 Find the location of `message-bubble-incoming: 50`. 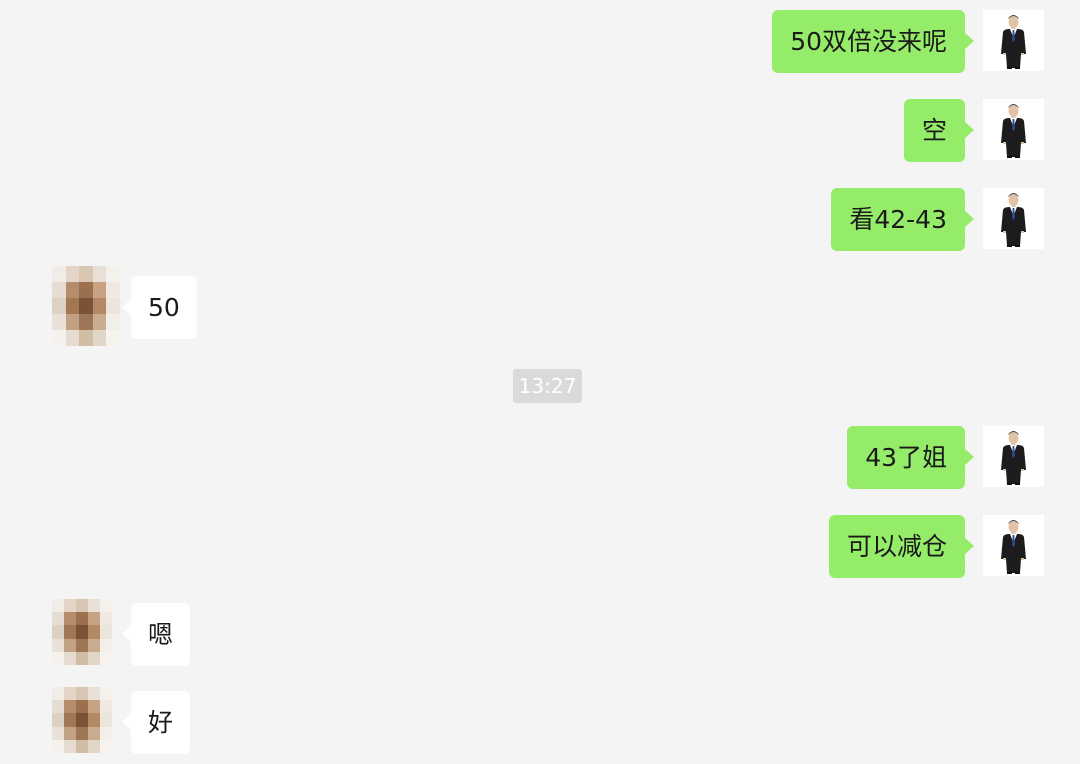

message-bubble-incoming: 50 is located at coordinates (159, 307).